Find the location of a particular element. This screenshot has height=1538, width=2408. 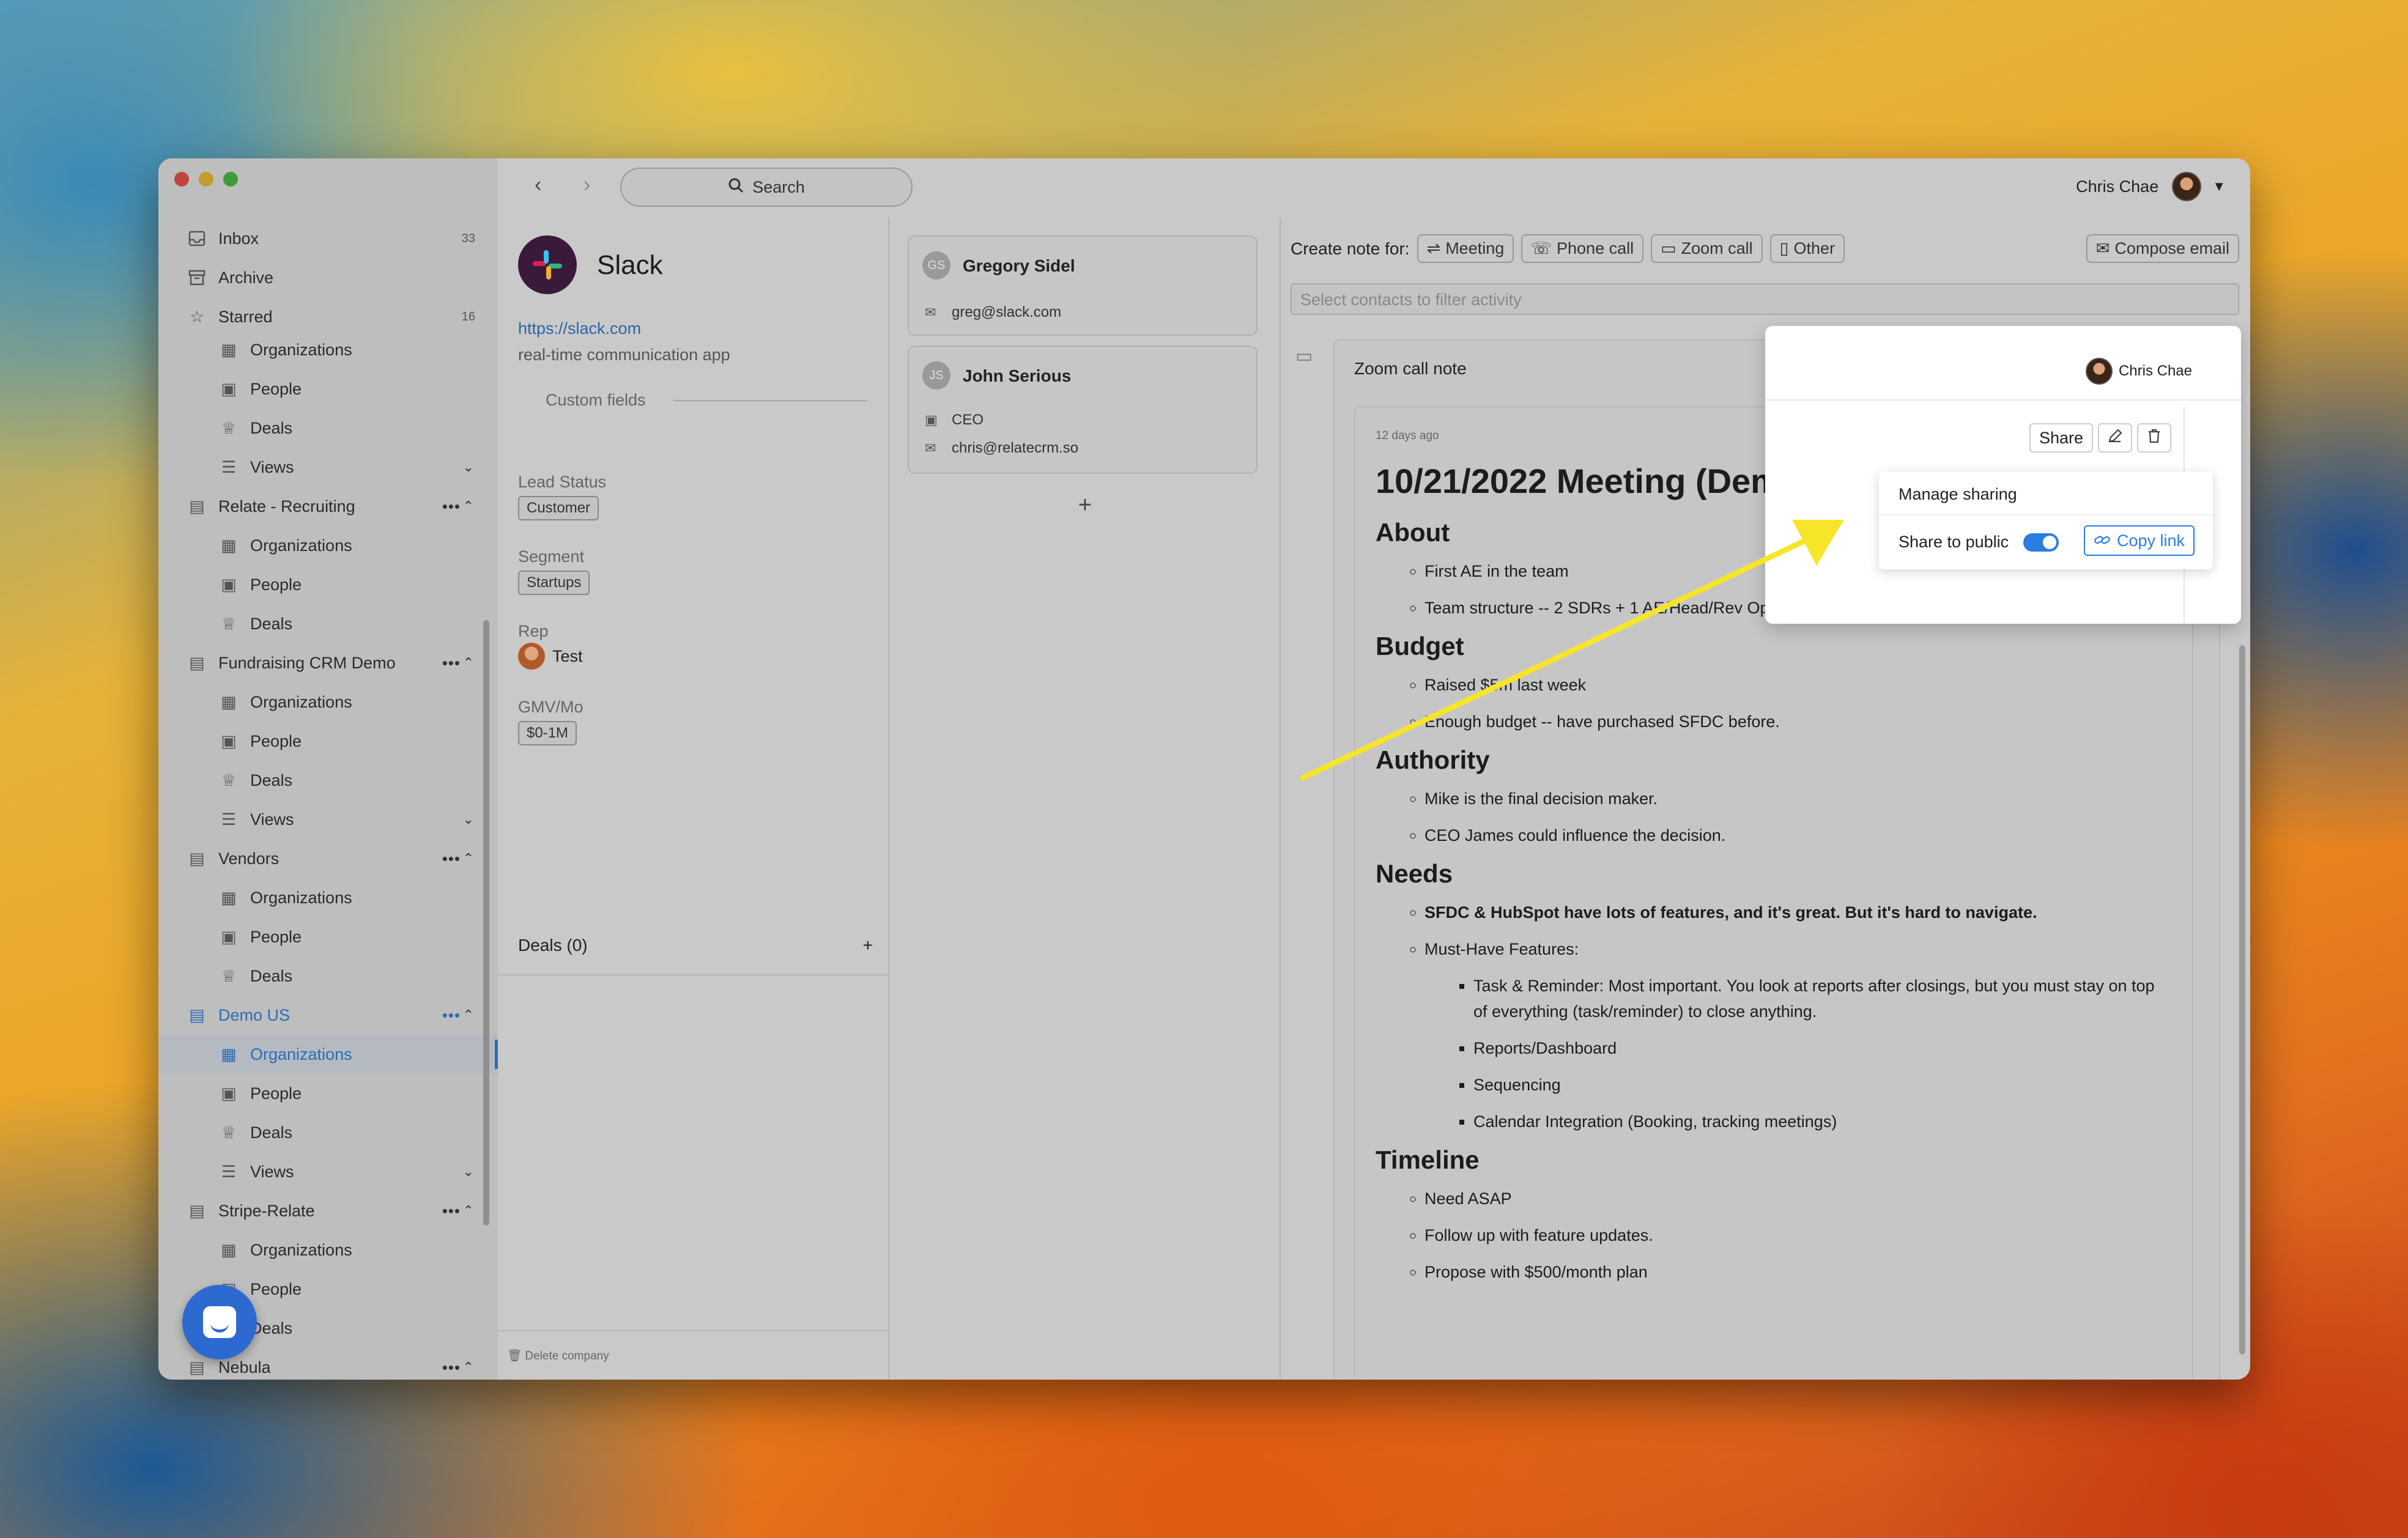

zoom-window-button is located at coordinates (230, 179).